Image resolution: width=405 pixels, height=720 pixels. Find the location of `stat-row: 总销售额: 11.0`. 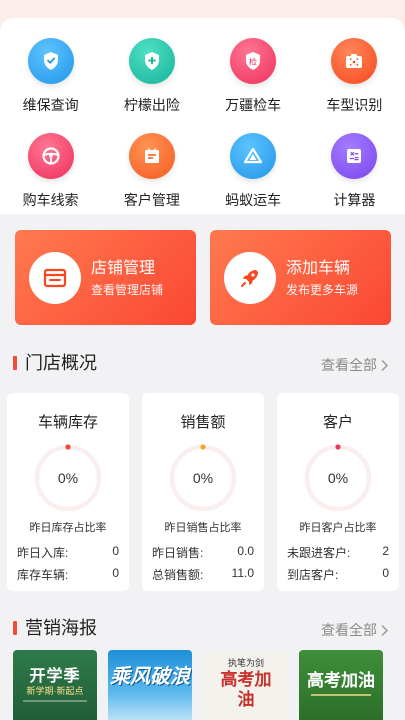

stat-row: 总销售额: 11.0 is located at coordinates (203, 574).